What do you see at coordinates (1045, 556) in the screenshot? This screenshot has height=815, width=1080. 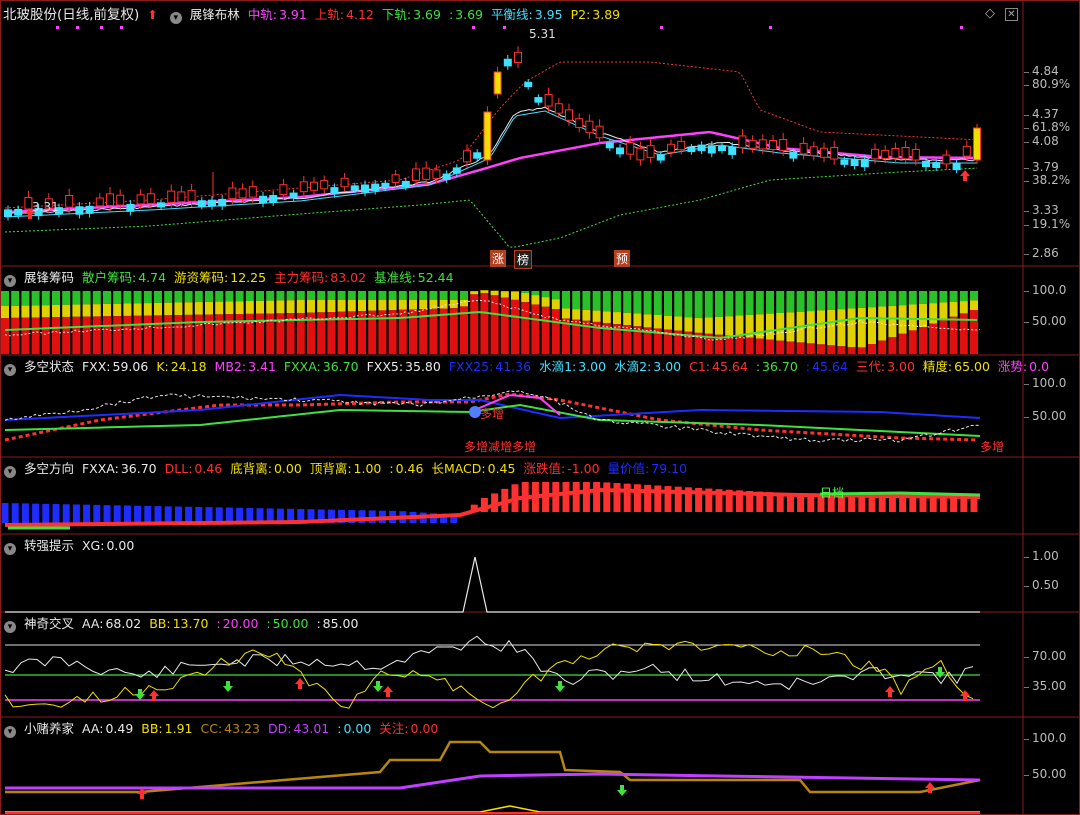 I see `strong-axis-label: 1.00` at bounding box center [1045, 556].